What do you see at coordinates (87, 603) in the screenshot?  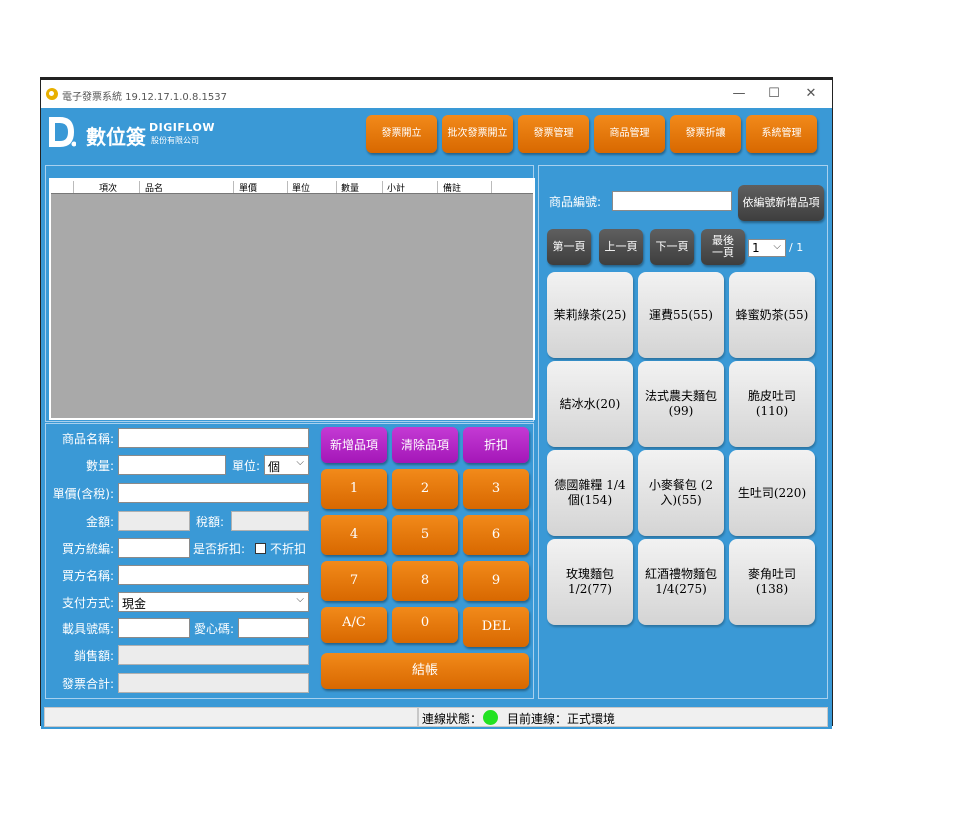 I see `payment-method-label: 支付方式:` at bounding box center [87, 603].